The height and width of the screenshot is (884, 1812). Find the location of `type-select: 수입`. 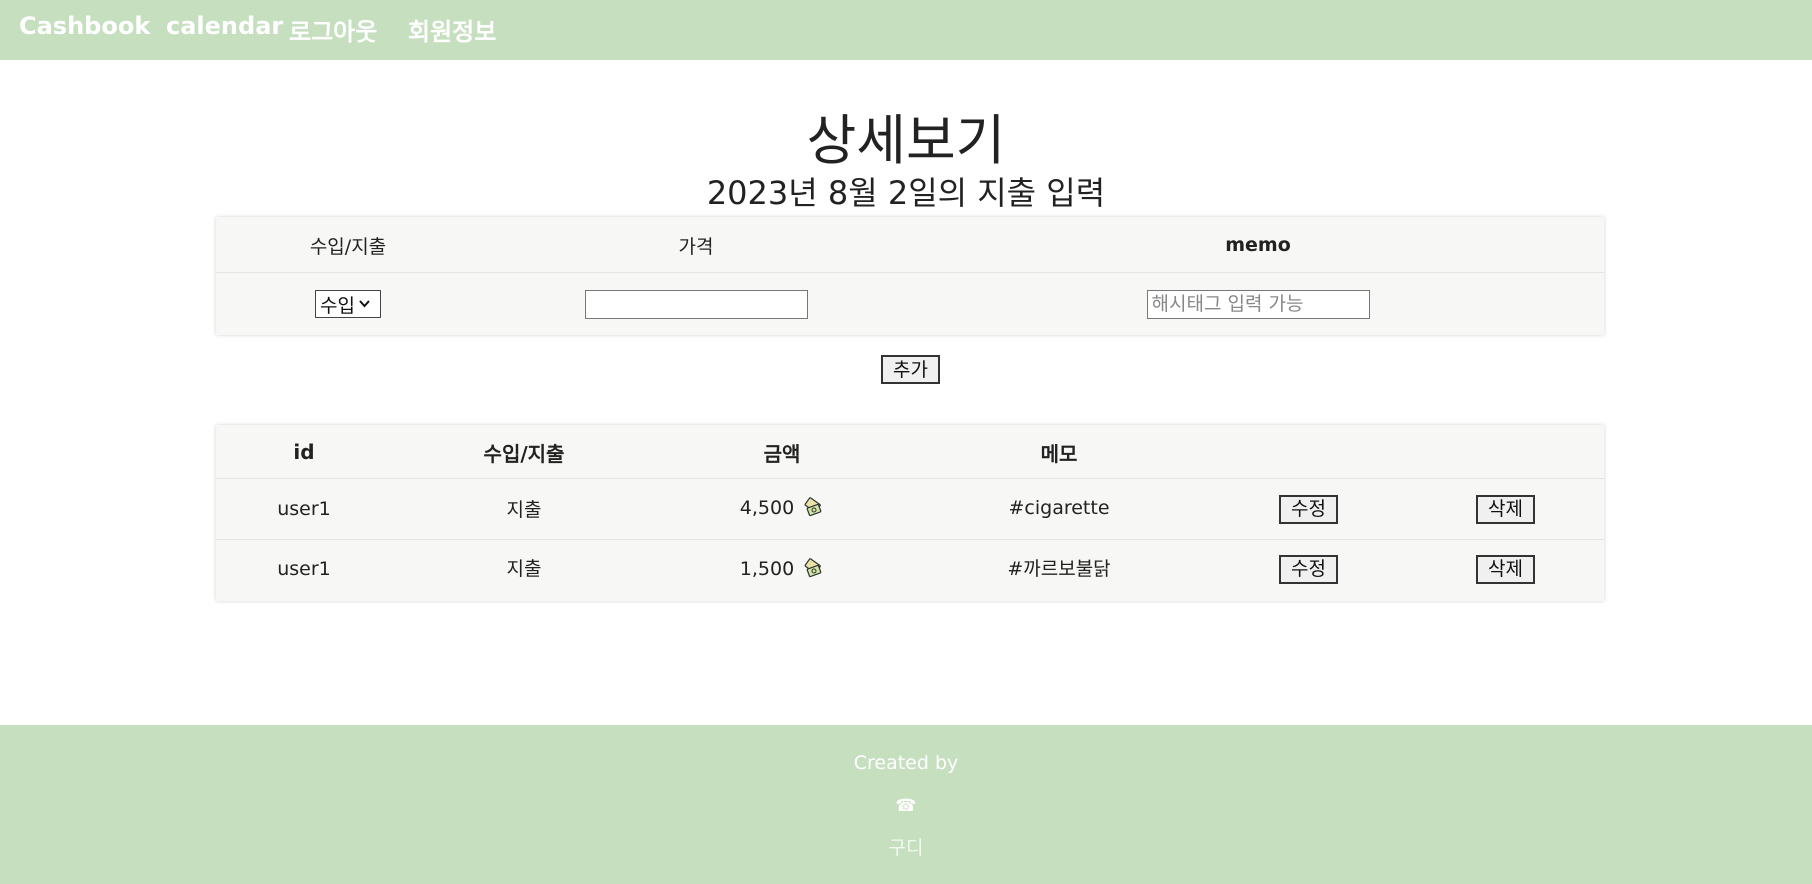

type-select: 수입 is located at coordinates (348, 304).